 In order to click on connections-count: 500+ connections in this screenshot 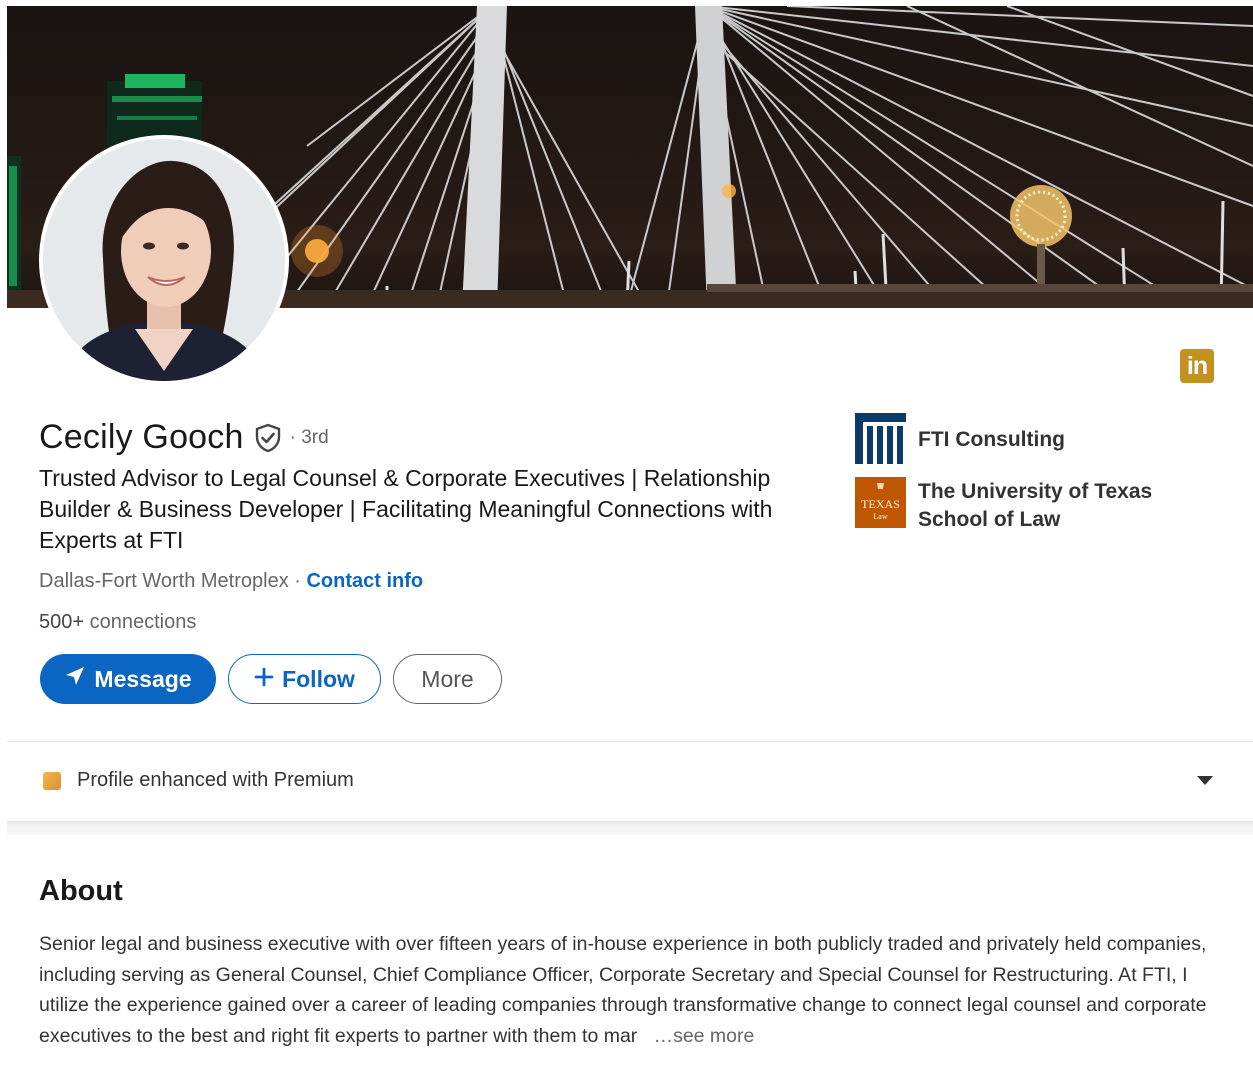, I will do `click(117, 622)`.